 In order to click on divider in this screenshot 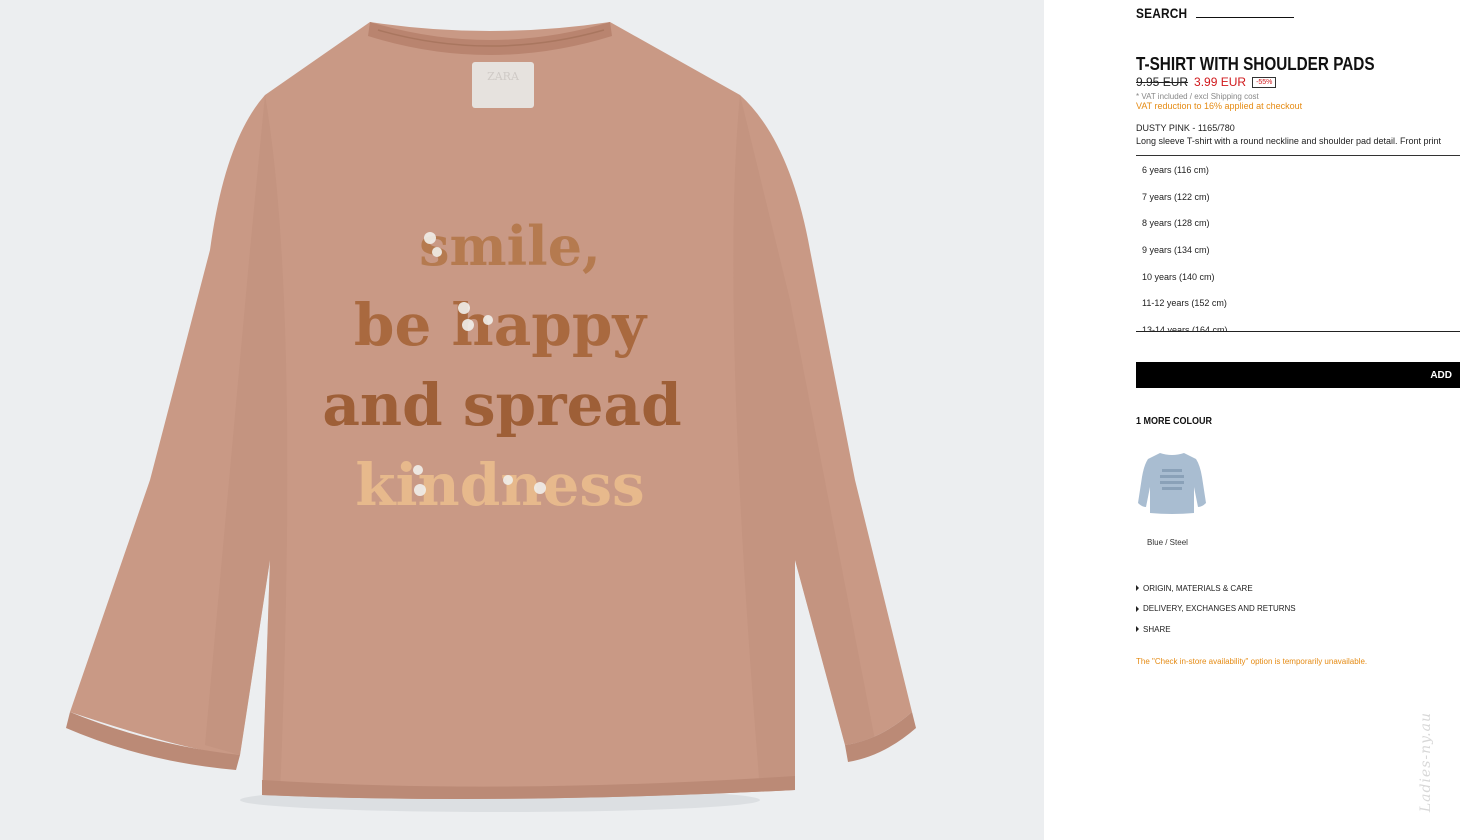, I will do `click(1298, 155)`.